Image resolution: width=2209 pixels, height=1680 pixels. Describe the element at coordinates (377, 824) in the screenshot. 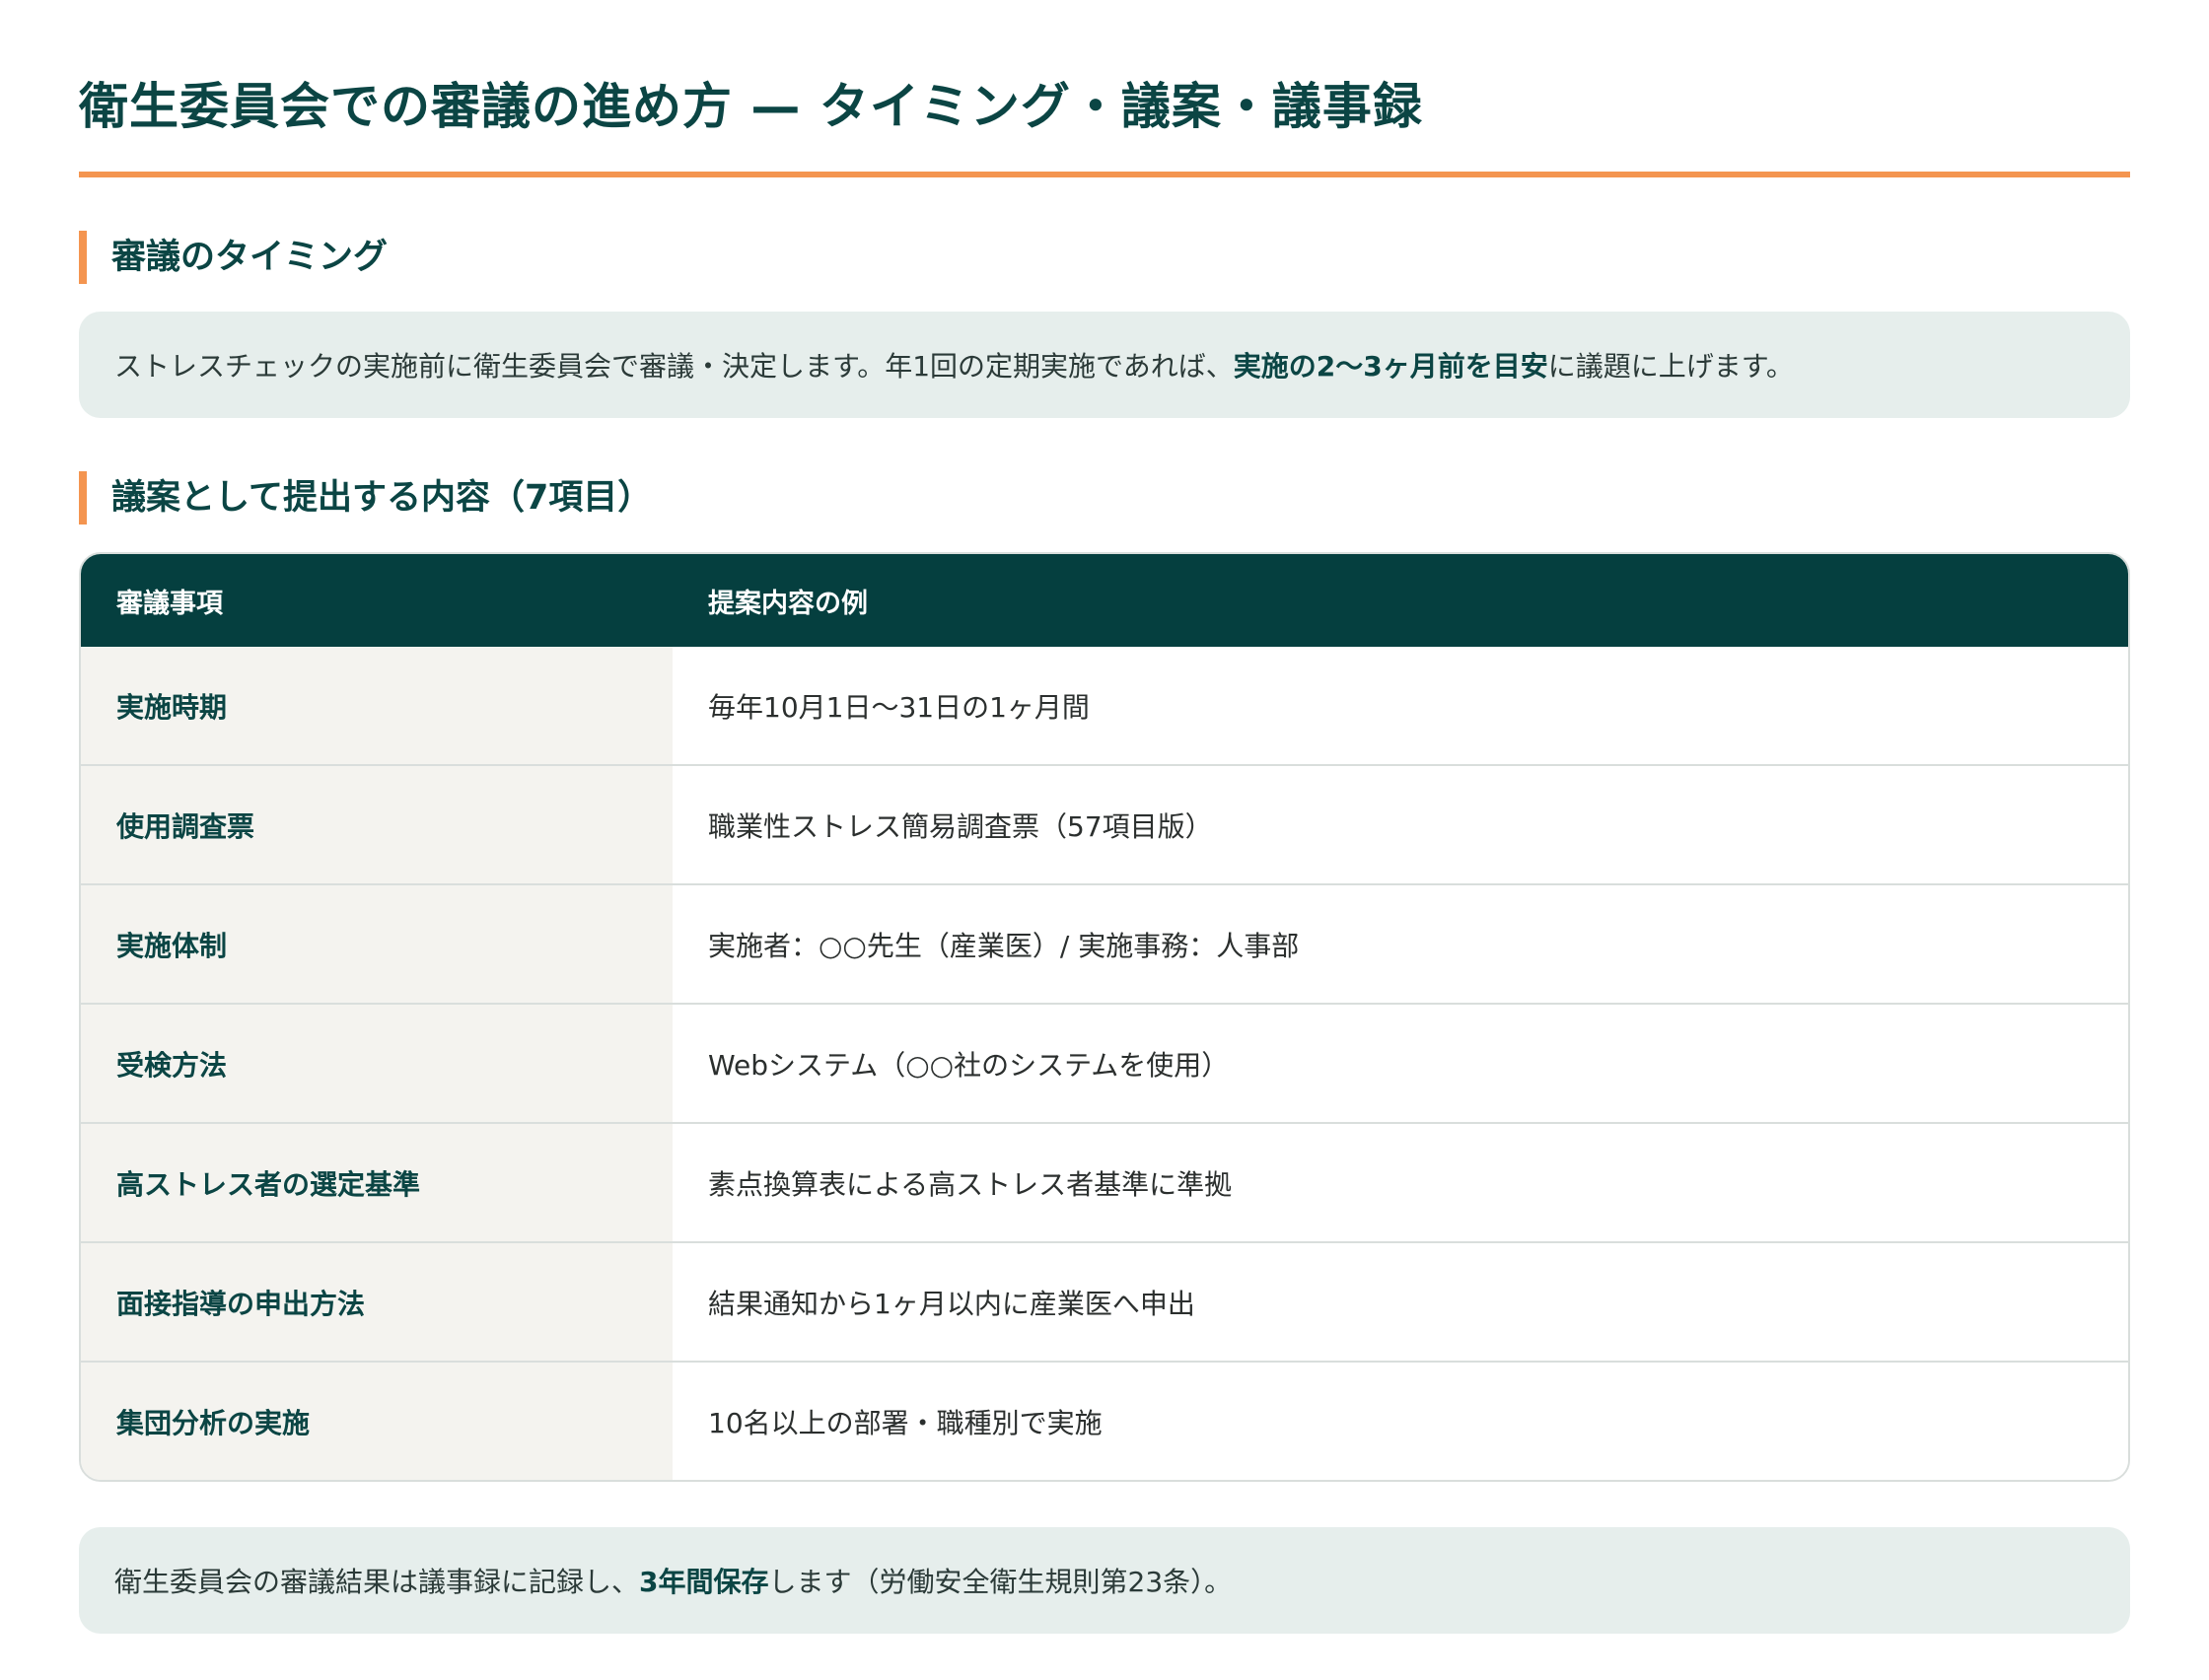

I see `agenda-item-cell: 使用調査票` at that location.